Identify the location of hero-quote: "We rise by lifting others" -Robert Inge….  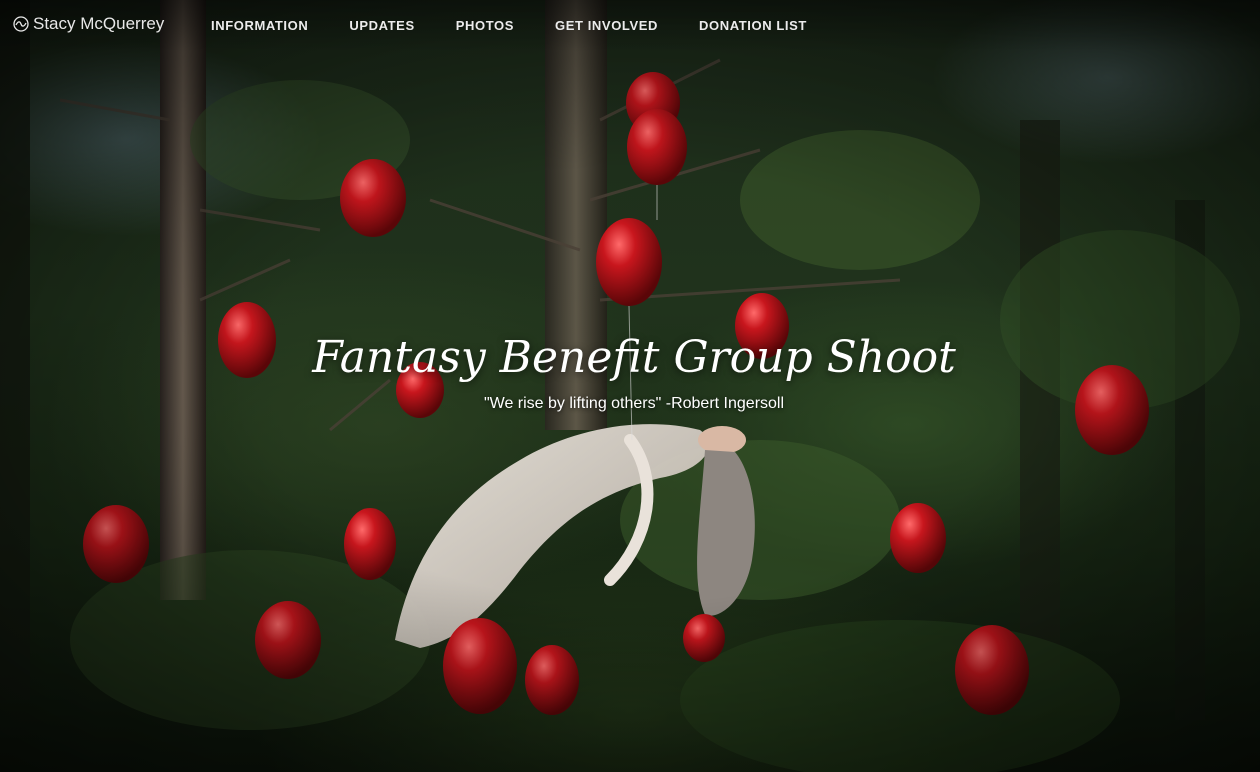
(634, 403).